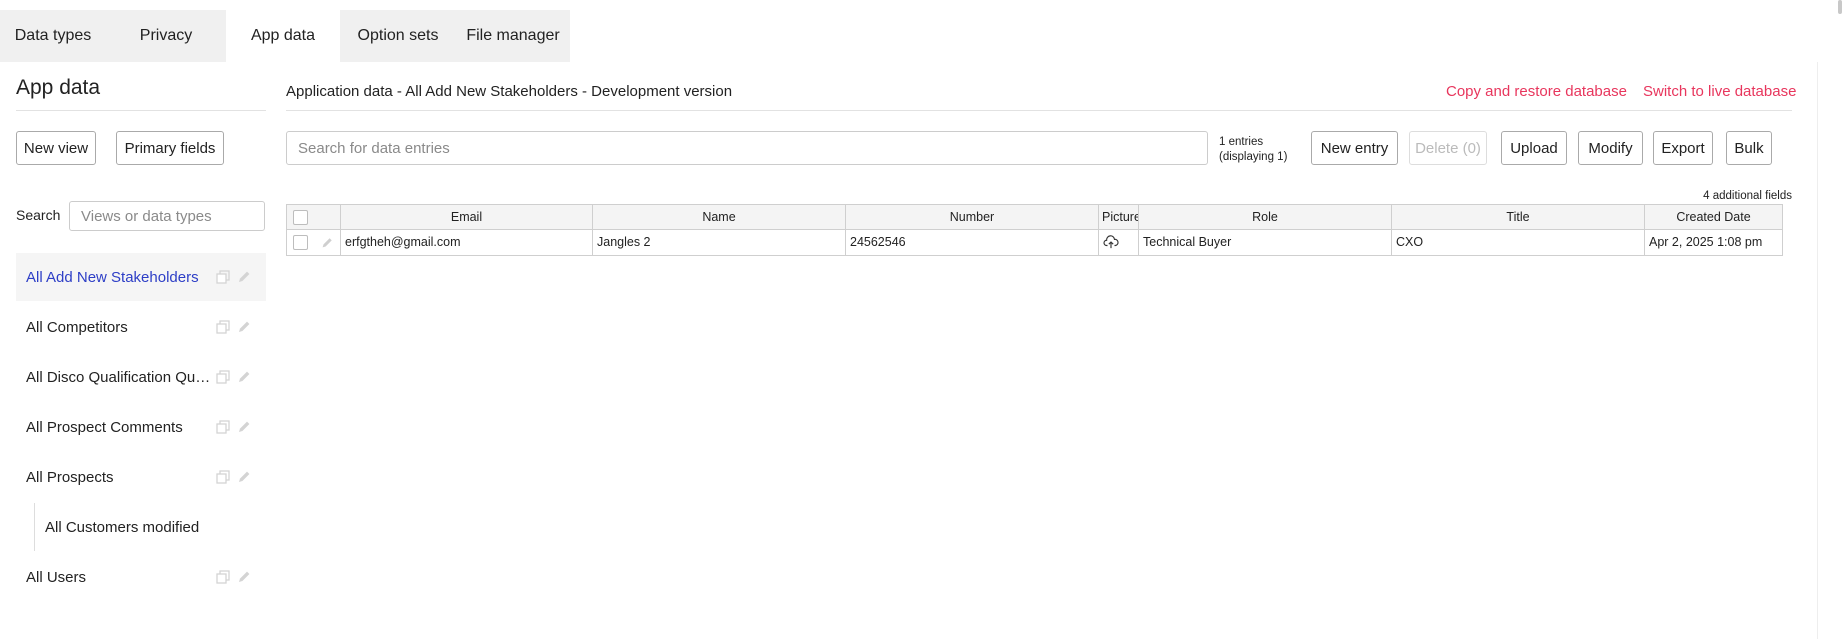 This screenshot has height=639, width=1844. Describe the element at coordinates (300, 242) in the screenshot. I see `row-checkbox` at that location.